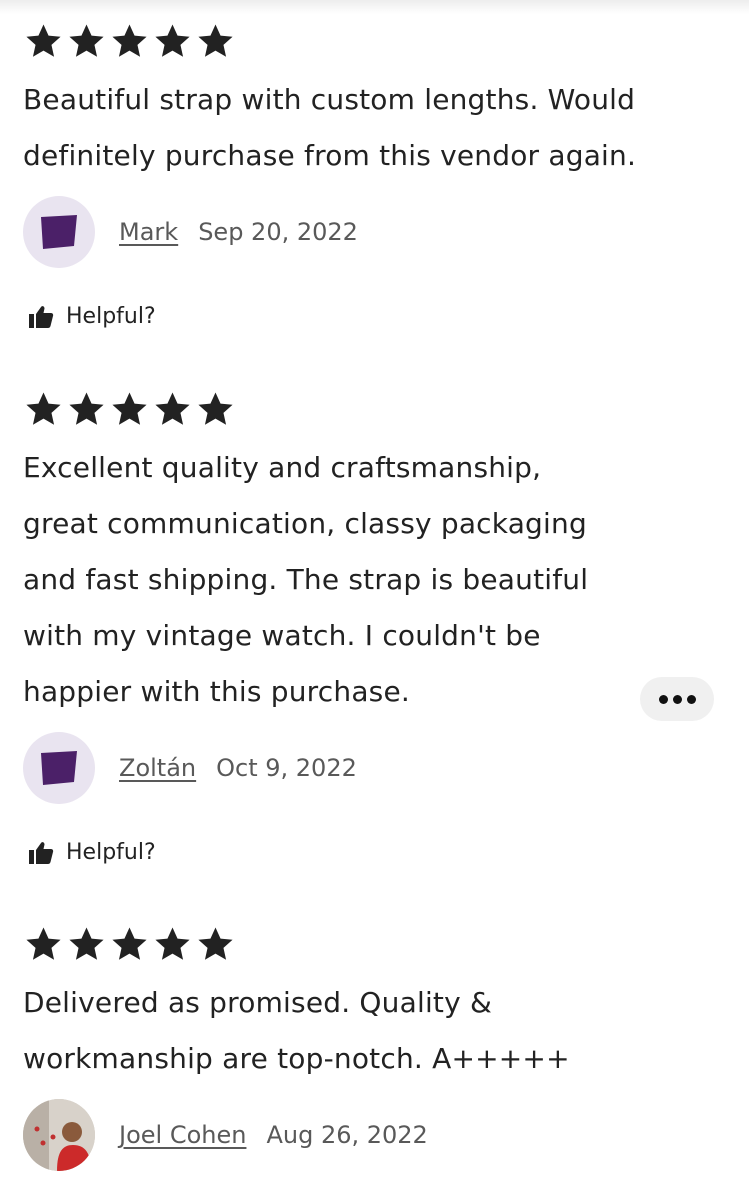 This screenshot has width=749, height=1186. What do you see at coordinates (373, 232) in the screenshot?
I see `review-meta: Mark Sep 20, 2022` at bounding box center [373, 232].